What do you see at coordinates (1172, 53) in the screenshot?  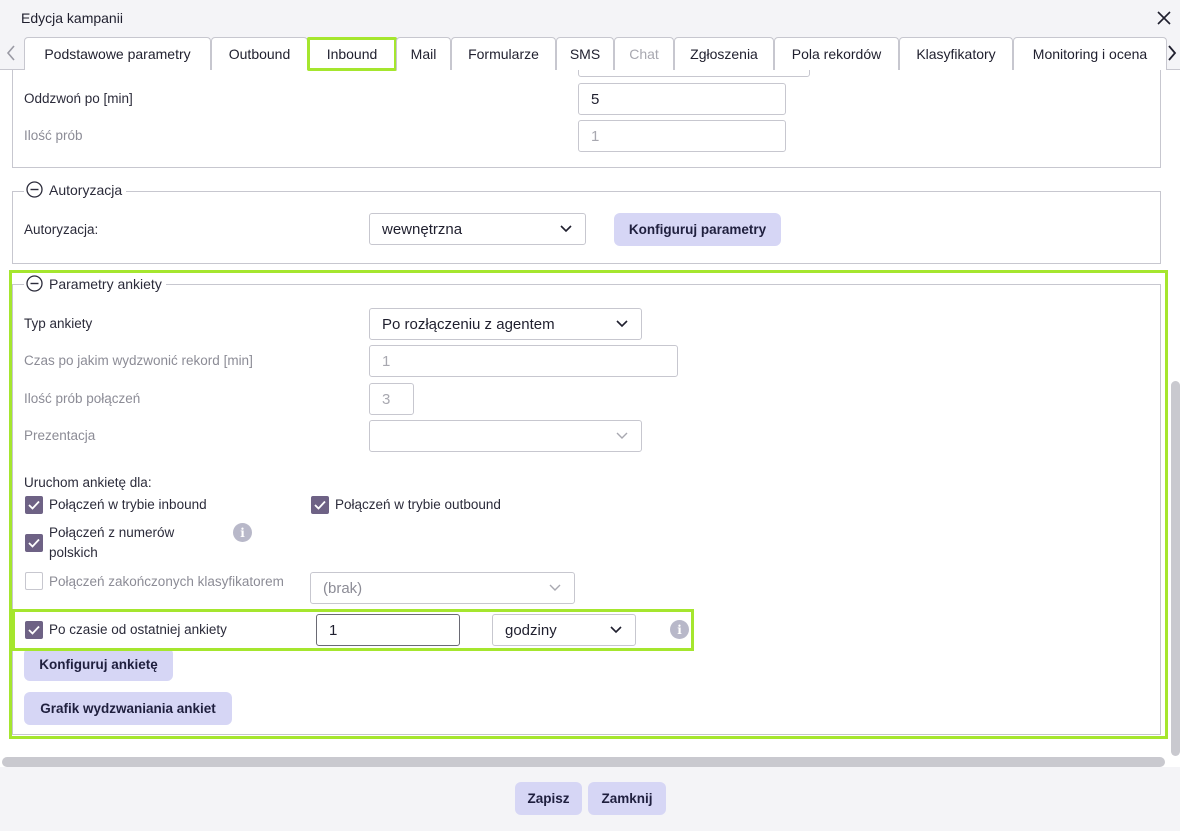 I see `chevron-right-icon` at bounding box center [1172, 53].